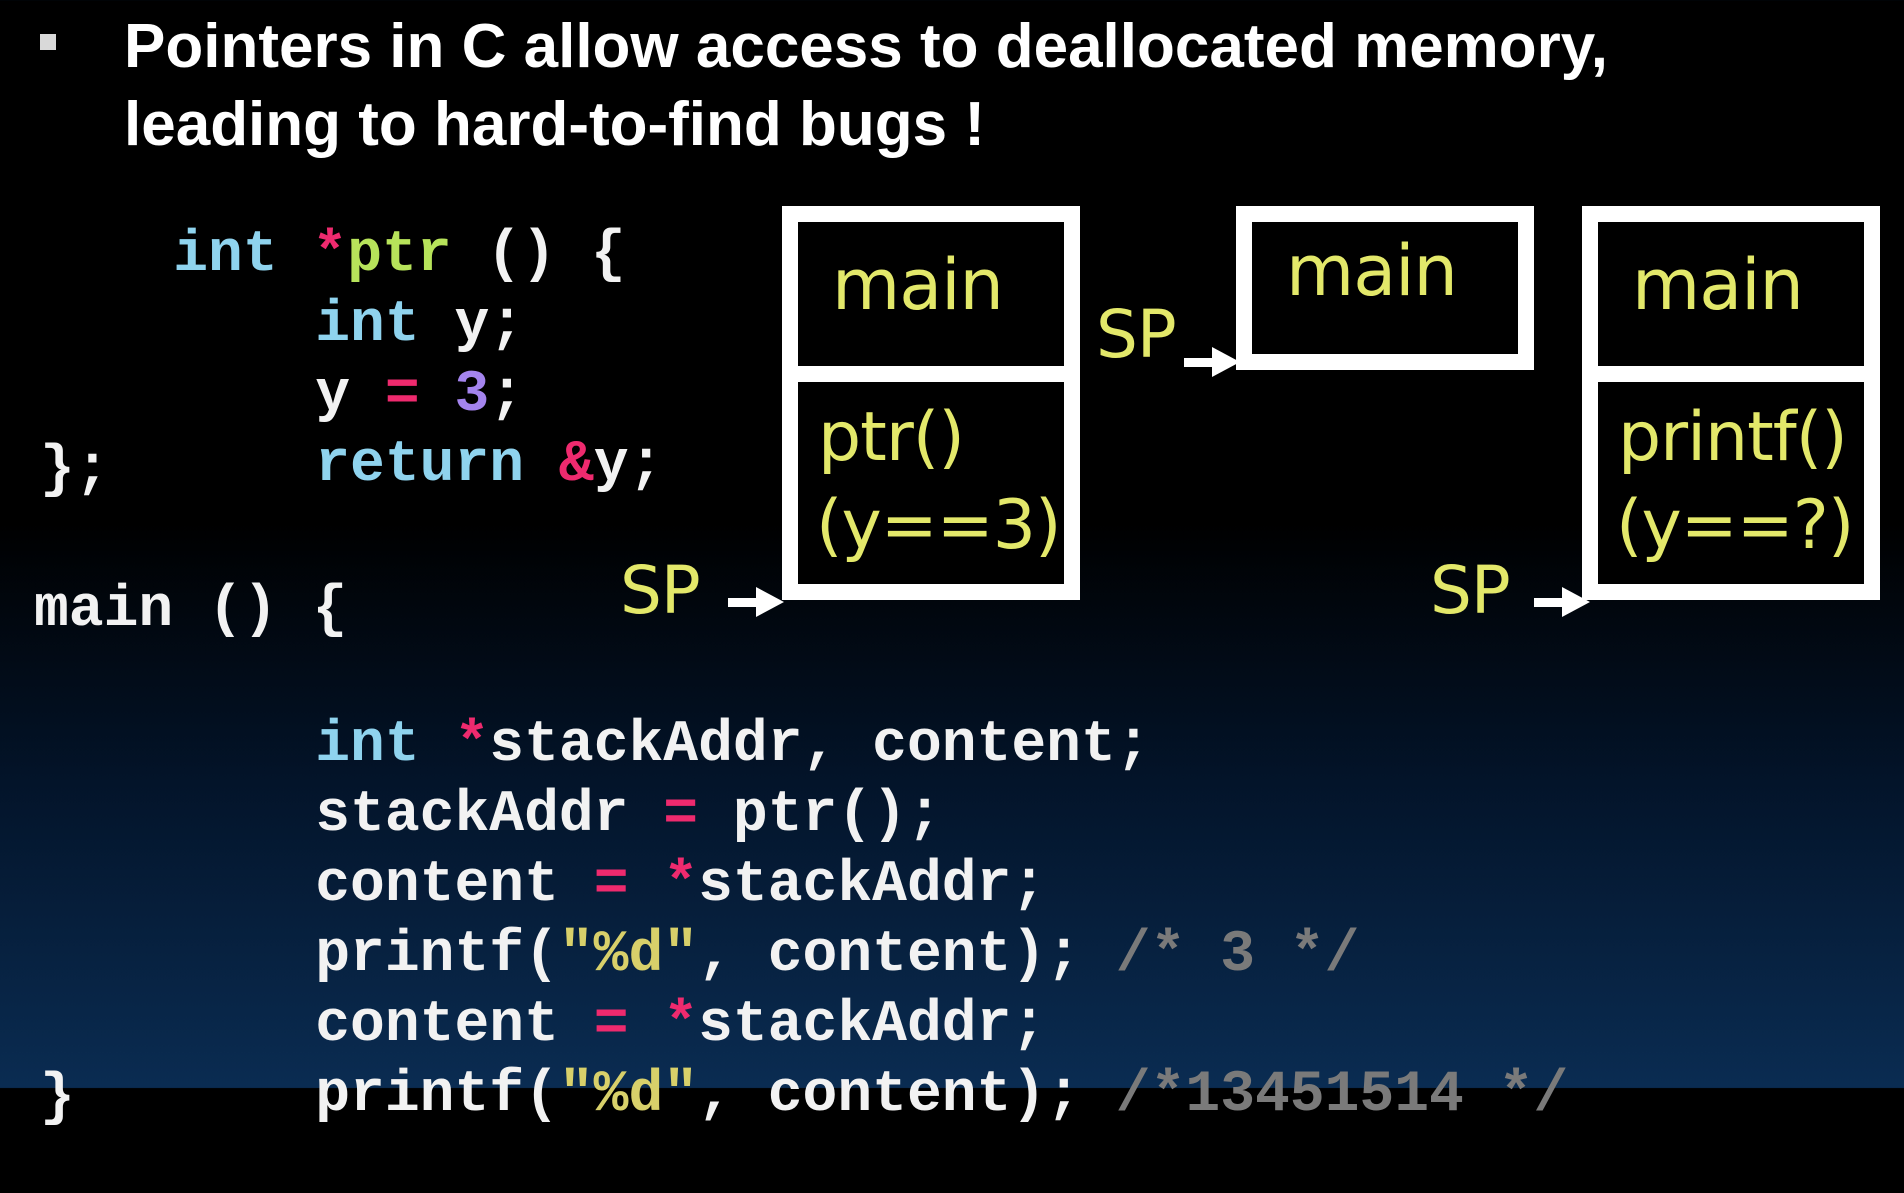 This screenshot has width=1904, height=1193. I want to click on bullet-line-2: leading to hard-to-find bugs !, so click(554, 124).